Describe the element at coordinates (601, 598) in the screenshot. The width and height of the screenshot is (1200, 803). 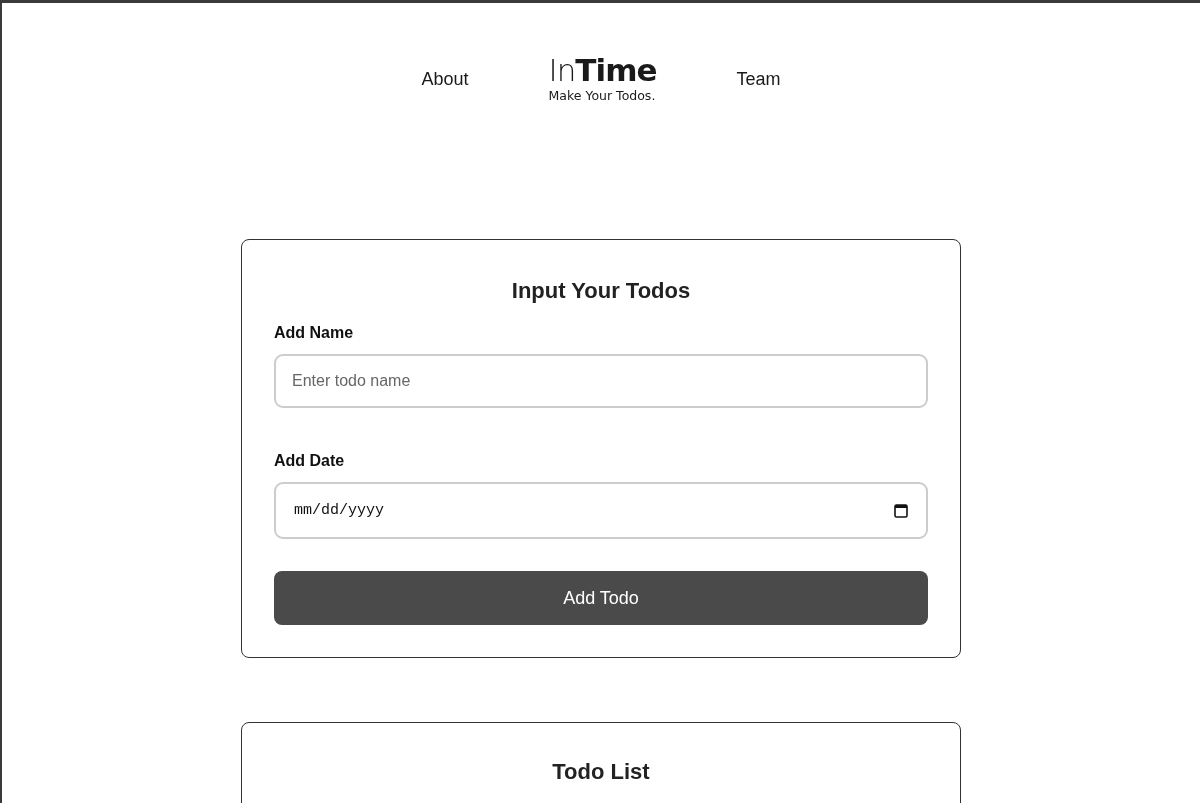
I see `add-todo-button: Add Todo` at that location.